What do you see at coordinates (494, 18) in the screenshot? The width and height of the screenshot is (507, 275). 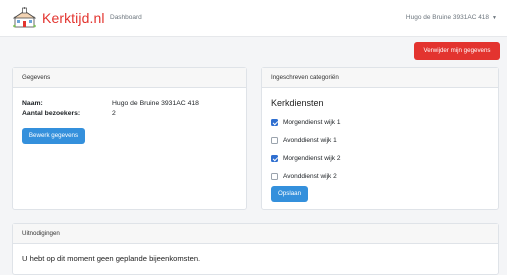 I see `chevron-down-icon: ▼` at bounding box center [494, 18].